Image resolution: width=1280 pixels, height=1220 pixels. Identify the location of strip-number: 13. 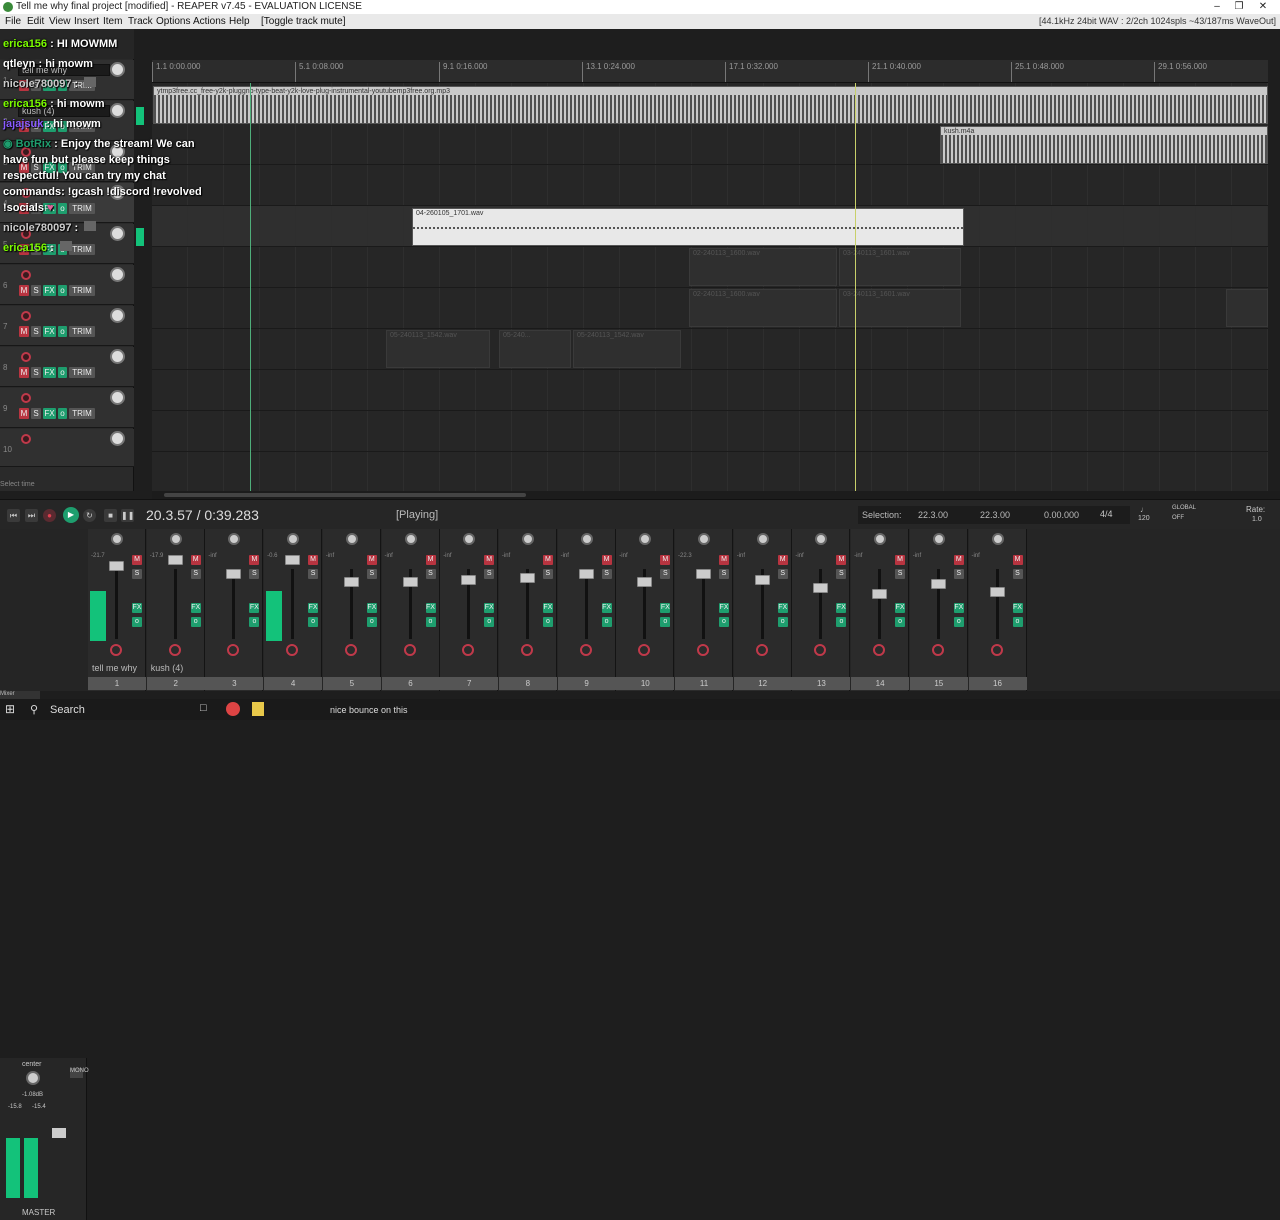
(821, 683).